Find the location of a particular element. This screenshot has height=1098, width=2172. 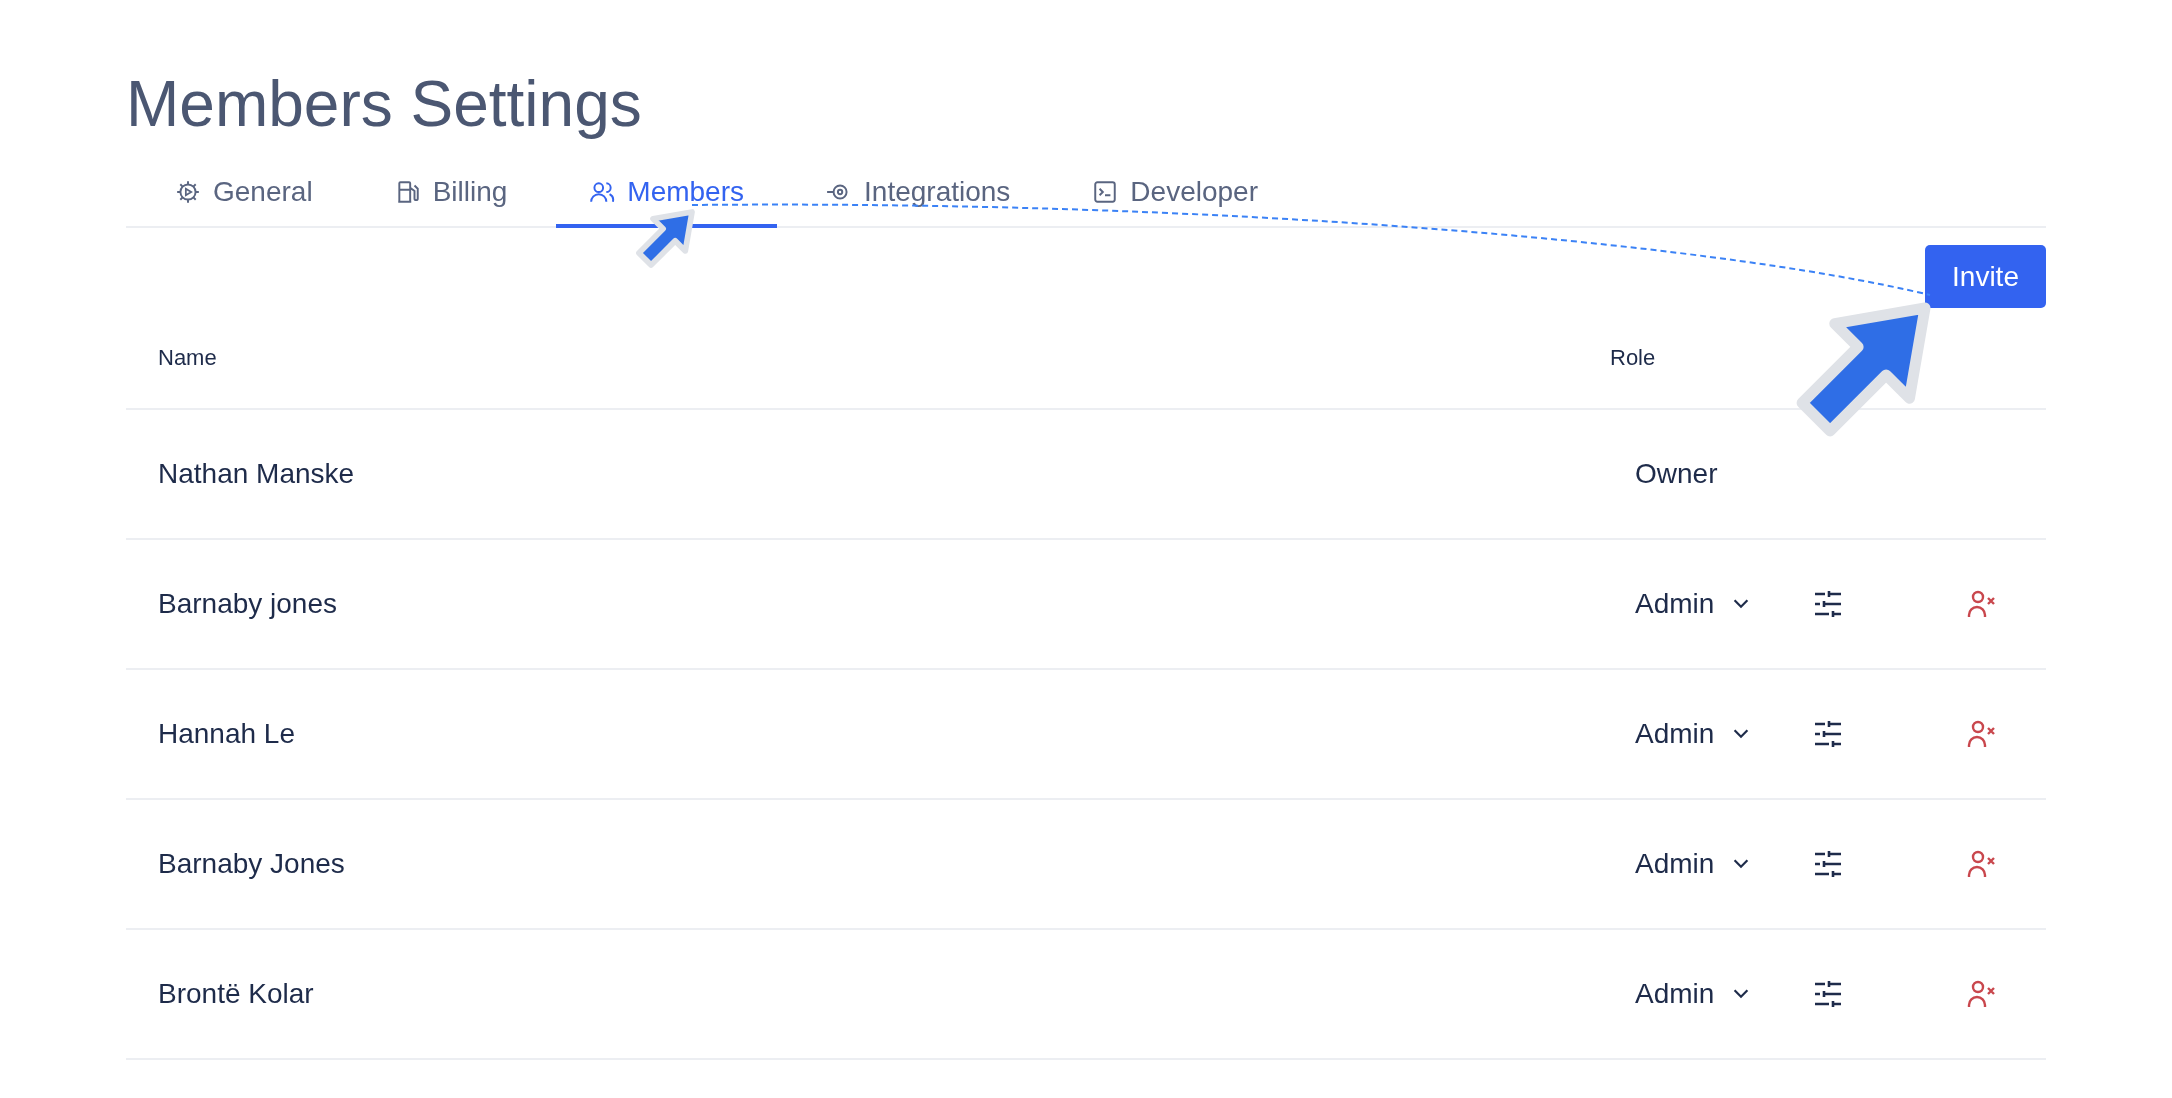

tab: General is located at coordinates (244, 194).